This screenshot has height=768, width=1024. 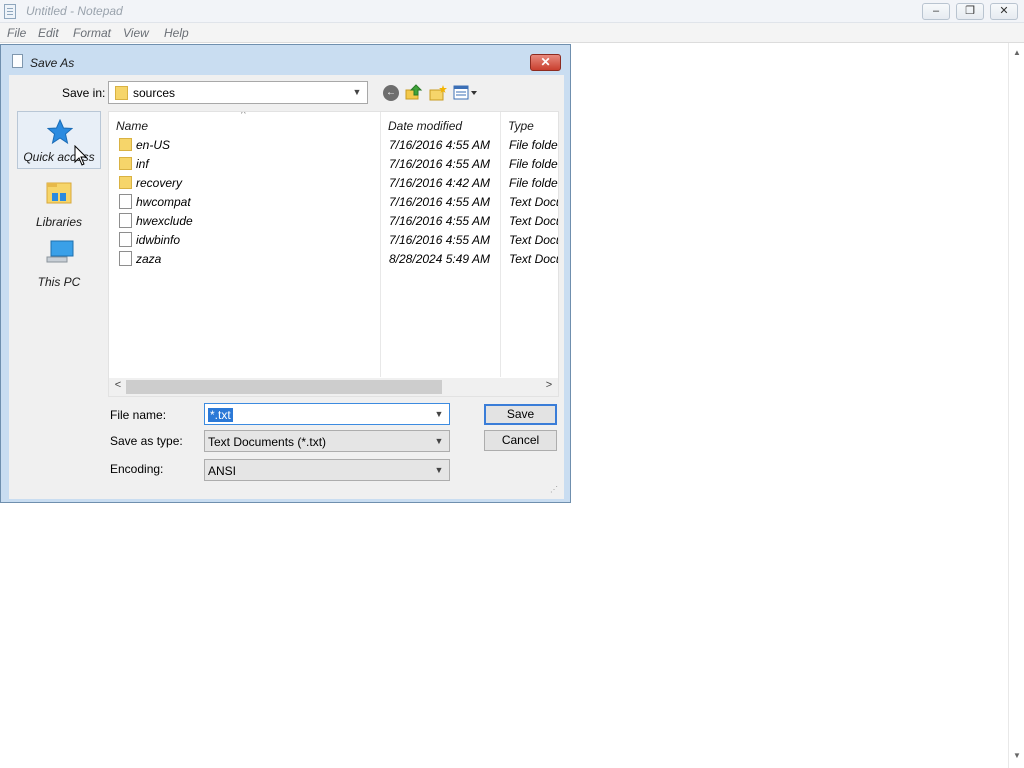 What do you see at coordinates (142, 164) in the screenshot?
I see `file-name: inf` at bounding box center [142, 164].